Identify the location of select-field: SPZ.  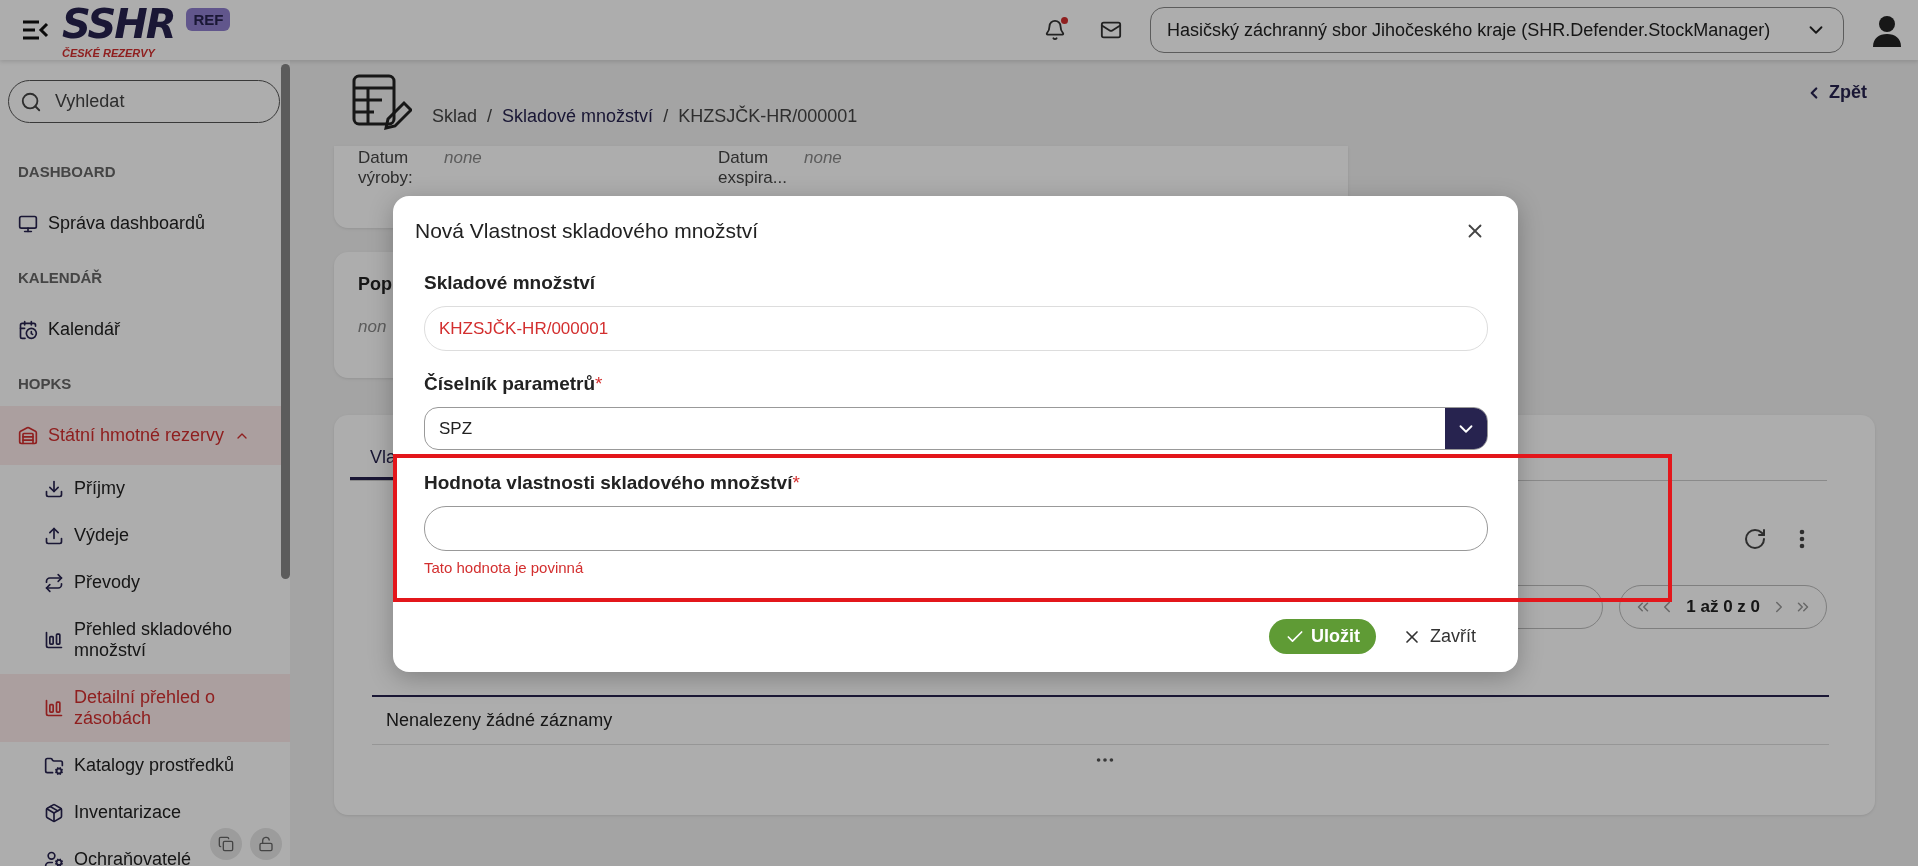
(956, 428).